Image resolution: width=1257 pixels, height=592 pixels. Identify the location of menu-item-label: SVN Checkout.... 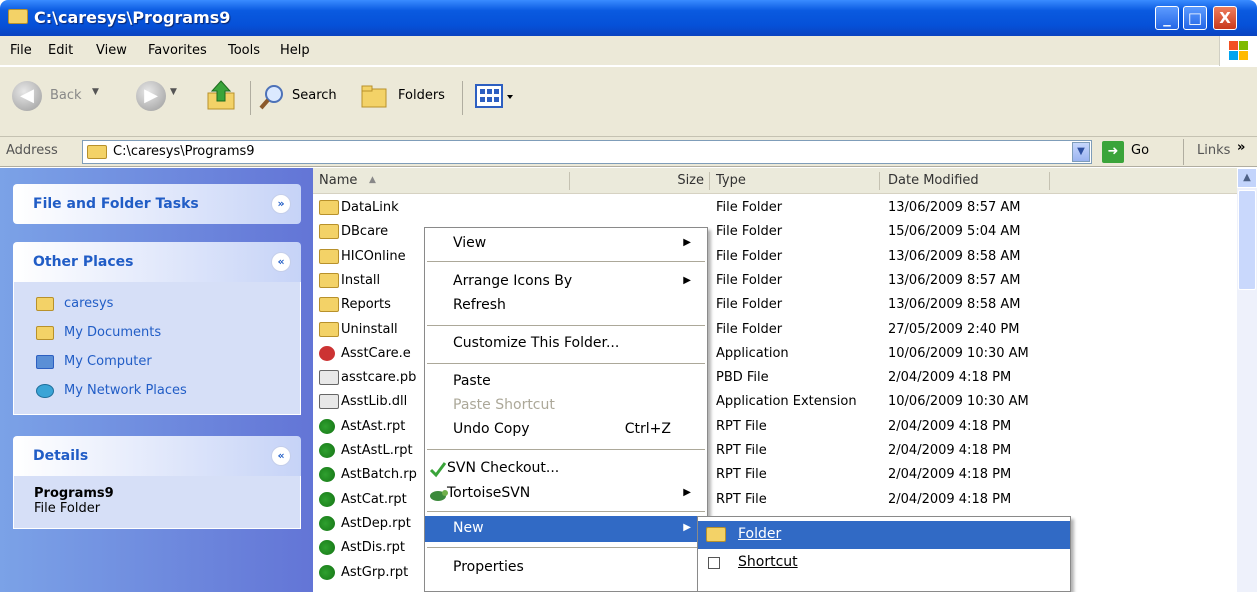
(503, 468).